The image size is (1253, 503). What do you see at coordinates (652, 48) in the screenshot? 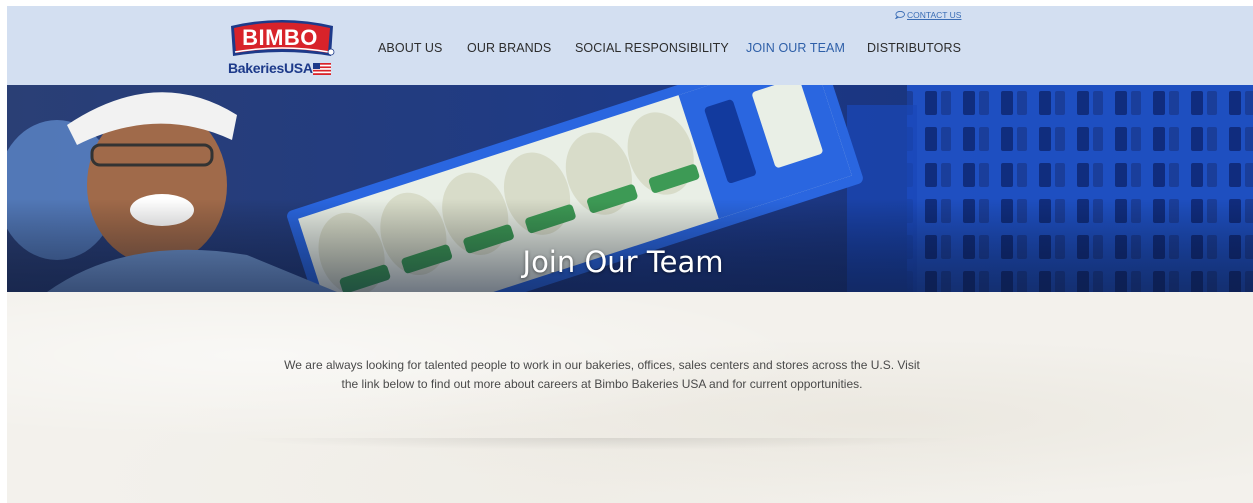
I see `nav-item-social-responsibility: SOCIAL RESPONSIBILITY` at bounding box center [652, 48].